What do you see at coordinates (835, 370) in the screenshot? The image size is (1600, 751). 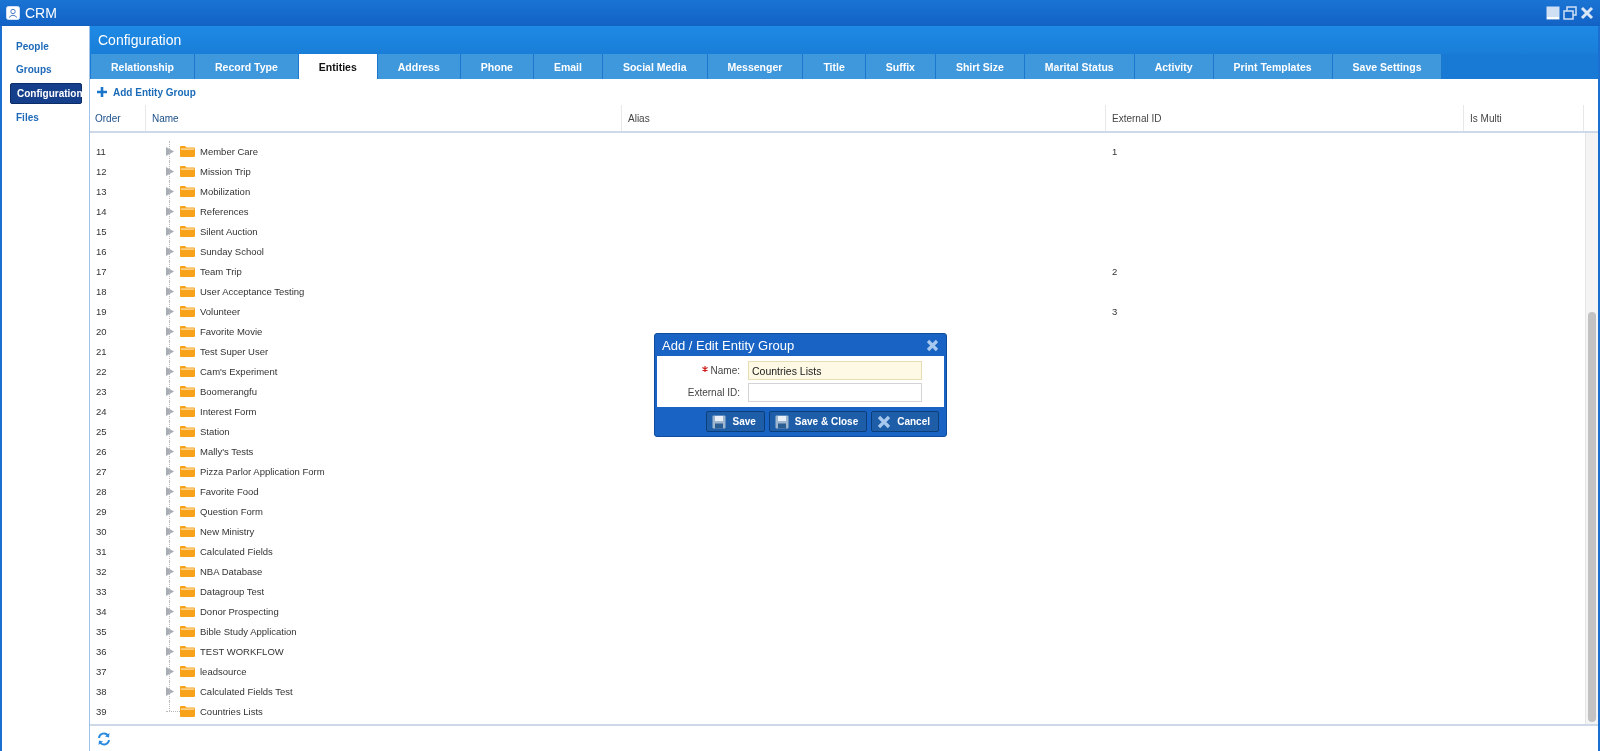 I see `text-field: Countries Lists` at bounding box center [835, 370].